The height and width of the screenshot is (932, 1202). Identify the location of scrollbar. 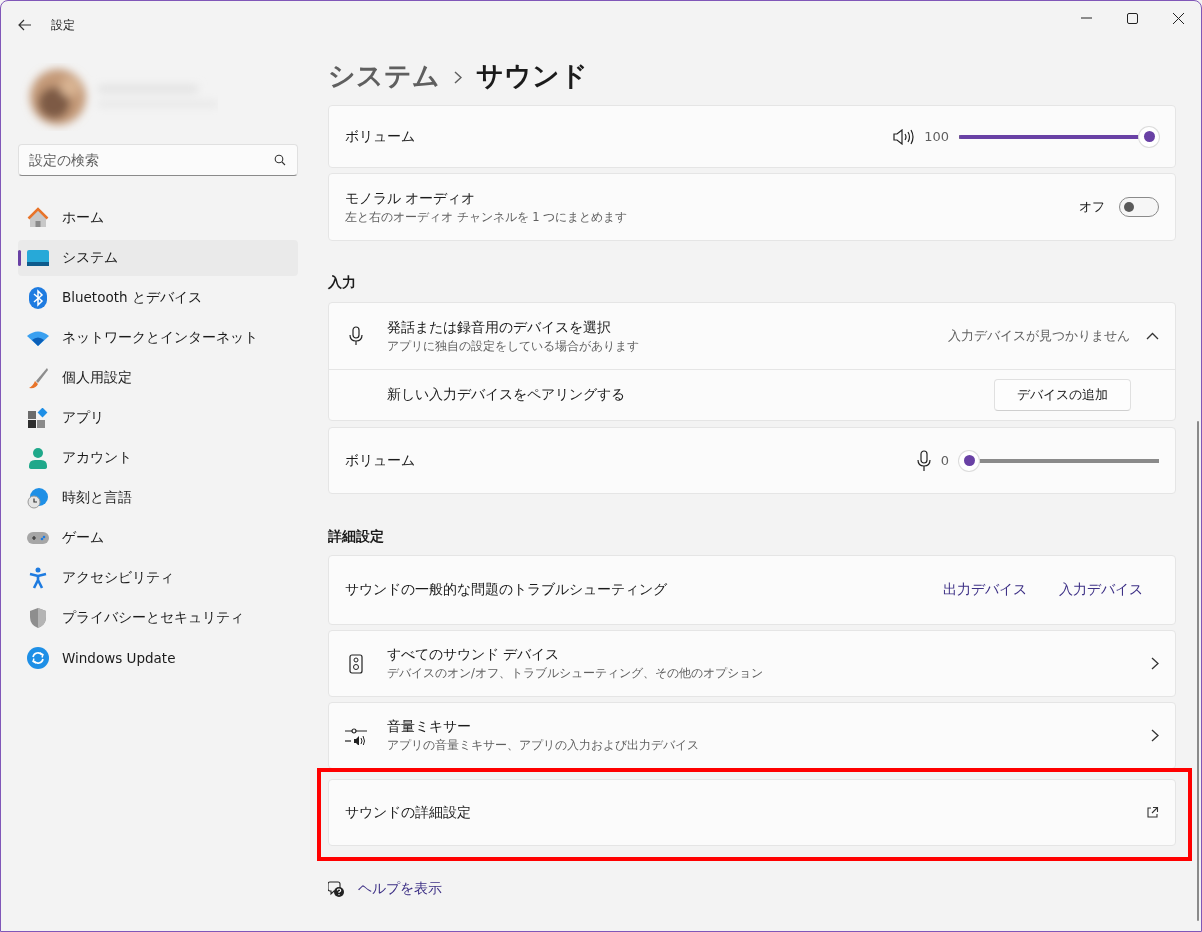
(1198, 671).